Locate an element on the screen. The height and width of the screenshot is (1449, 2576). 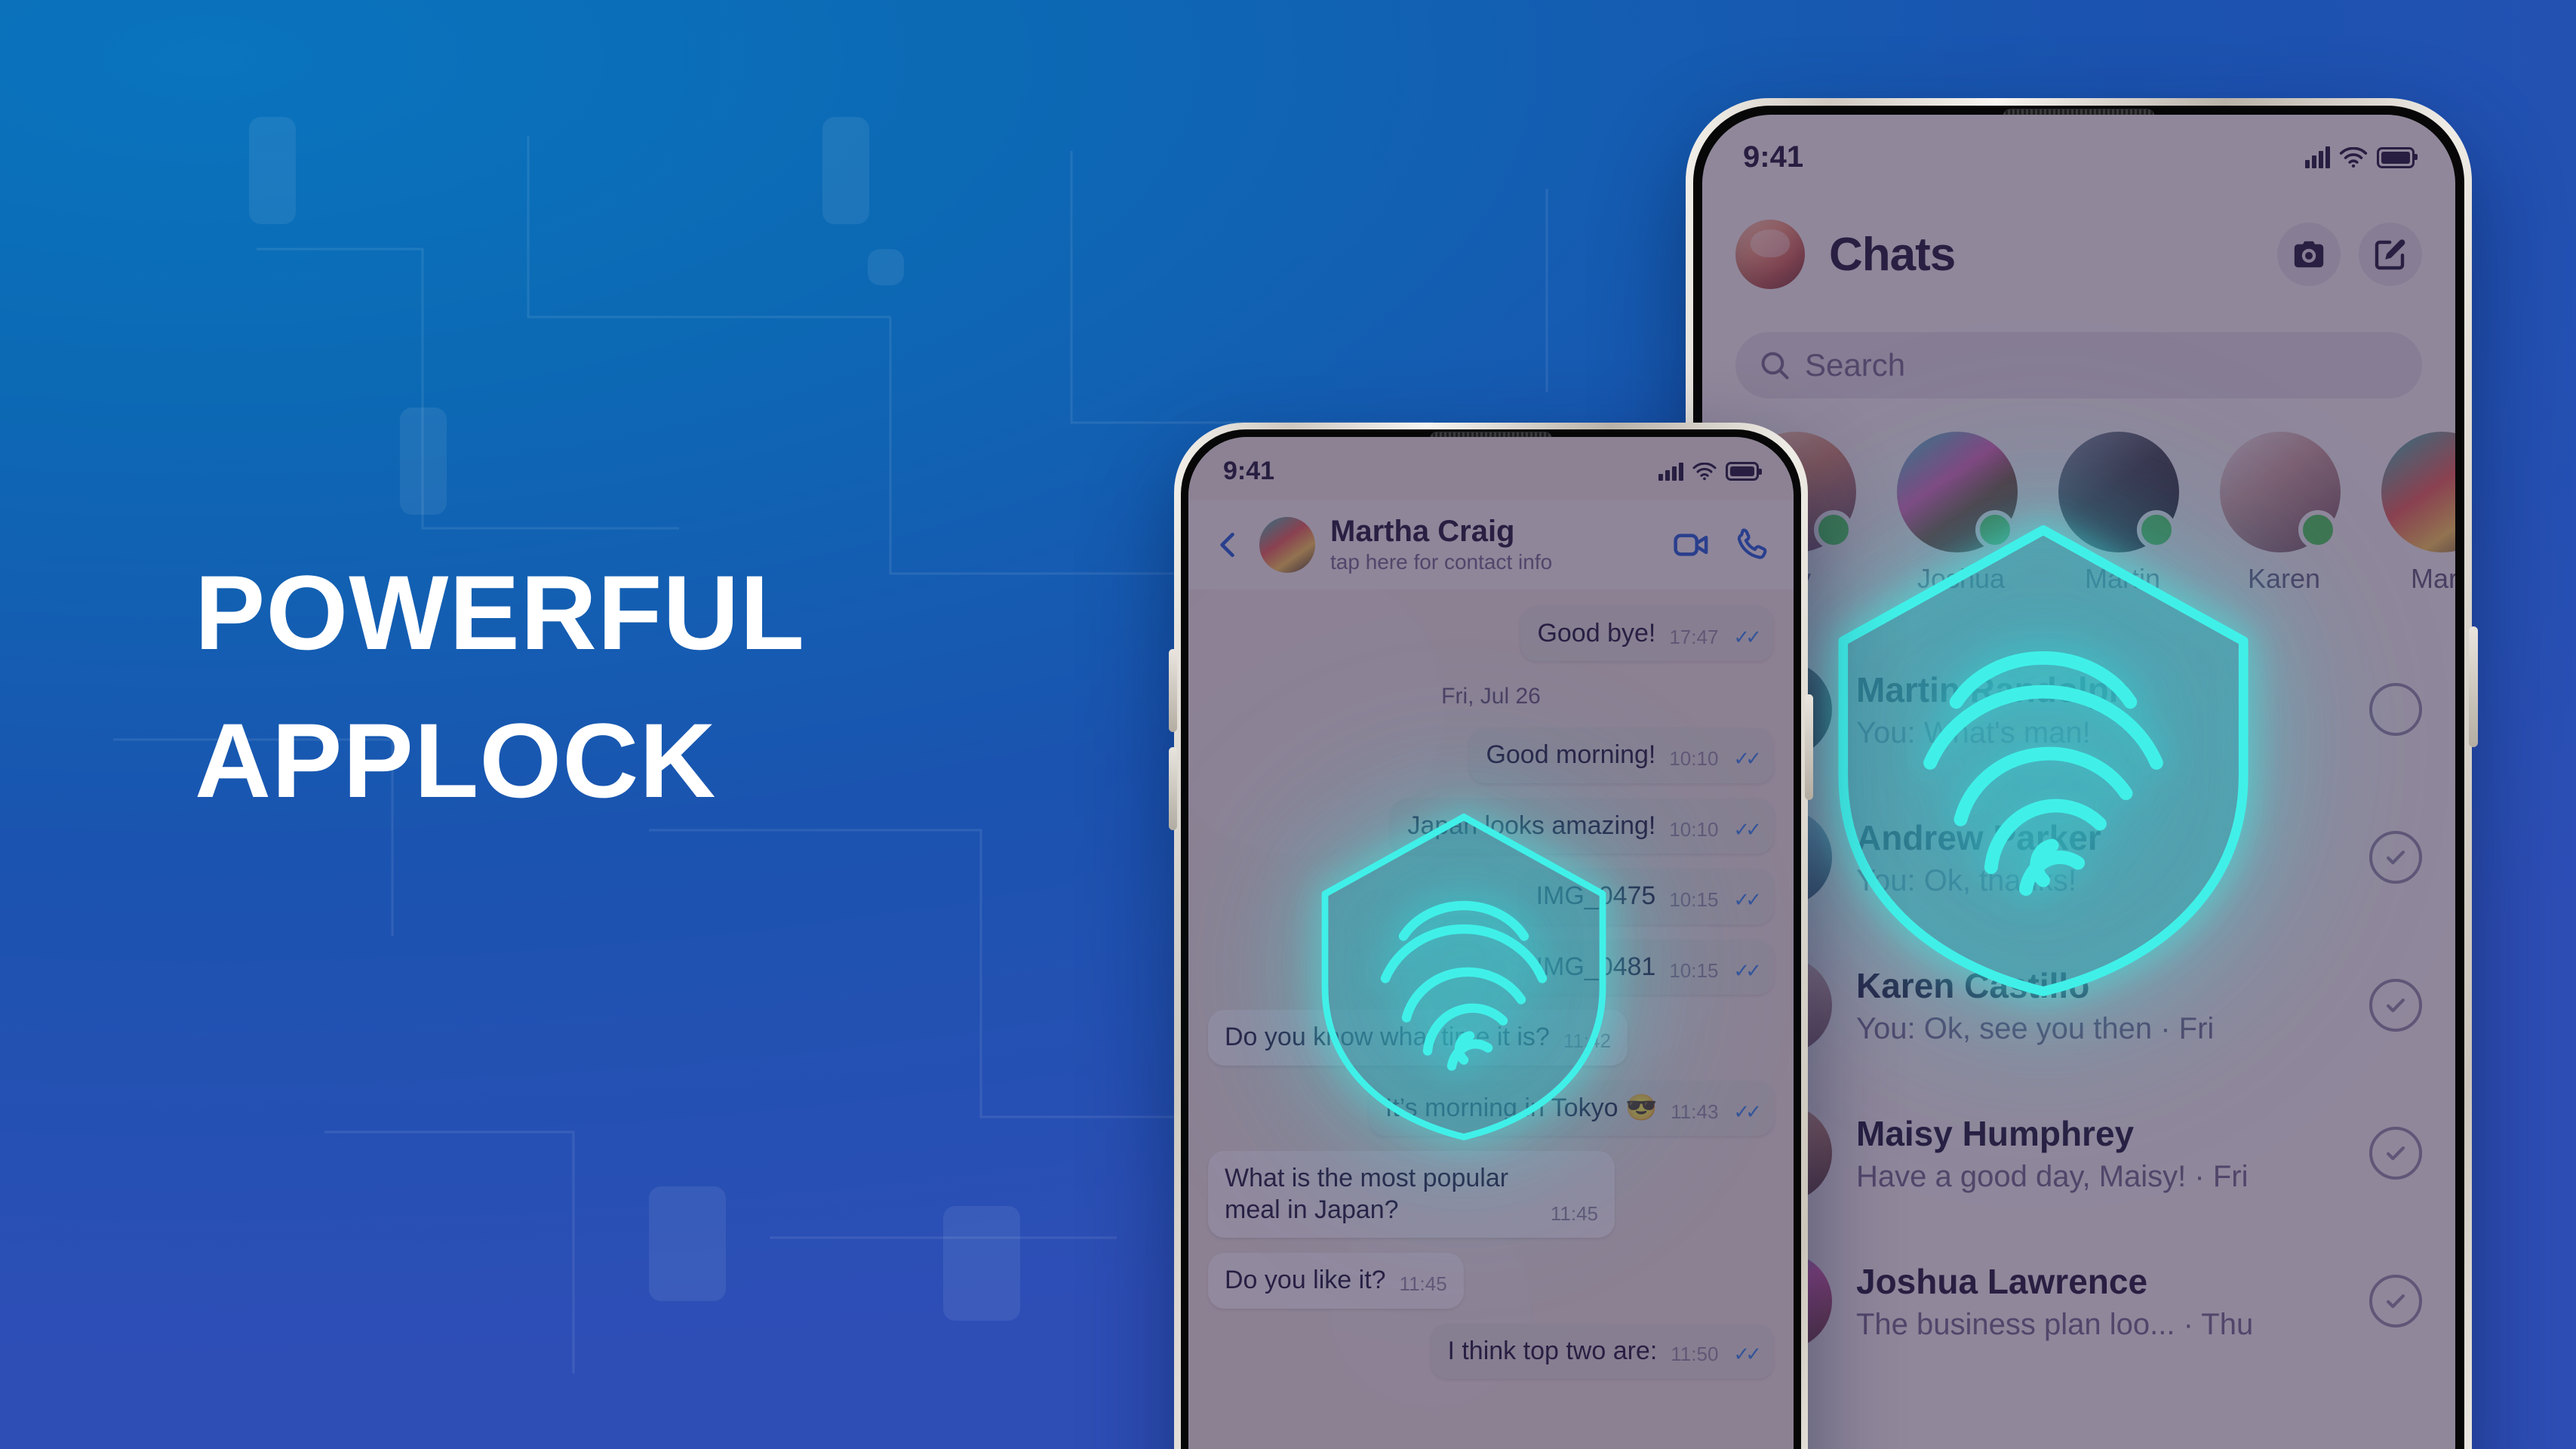
headline-line-1: POWERFUL is located at coordinates (500, 612).